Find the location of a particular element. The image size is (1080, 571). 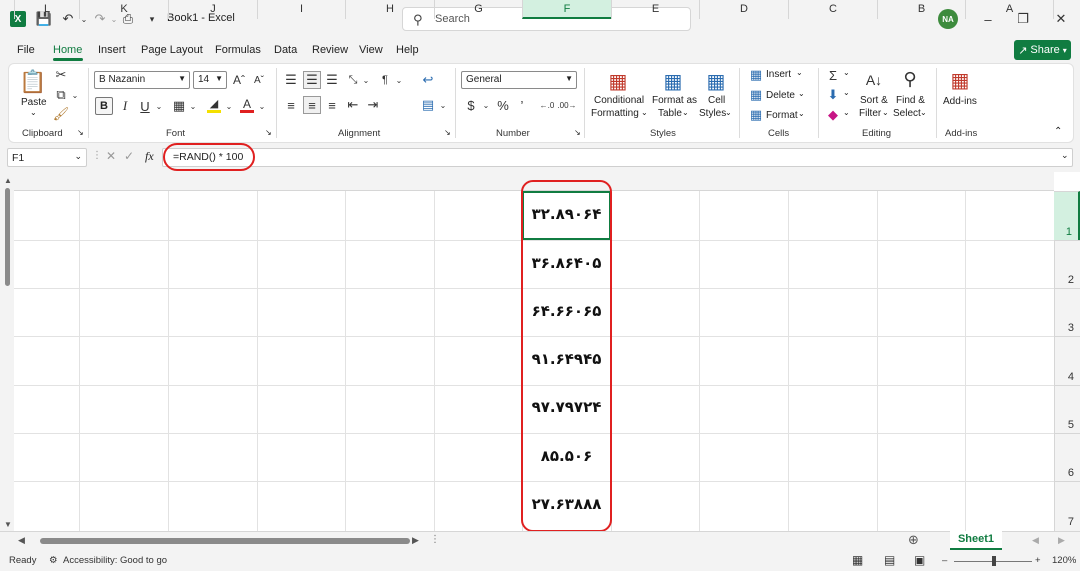

collapse-ribbon-icon: ⌃ is located at coordinates (1058, 131).